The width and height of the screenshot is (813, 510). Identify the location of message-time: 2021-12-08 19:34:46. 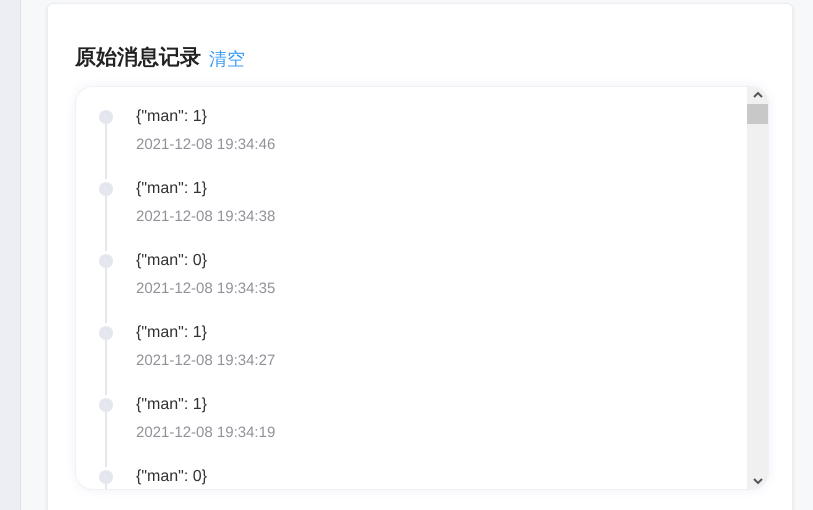
(206, 144).